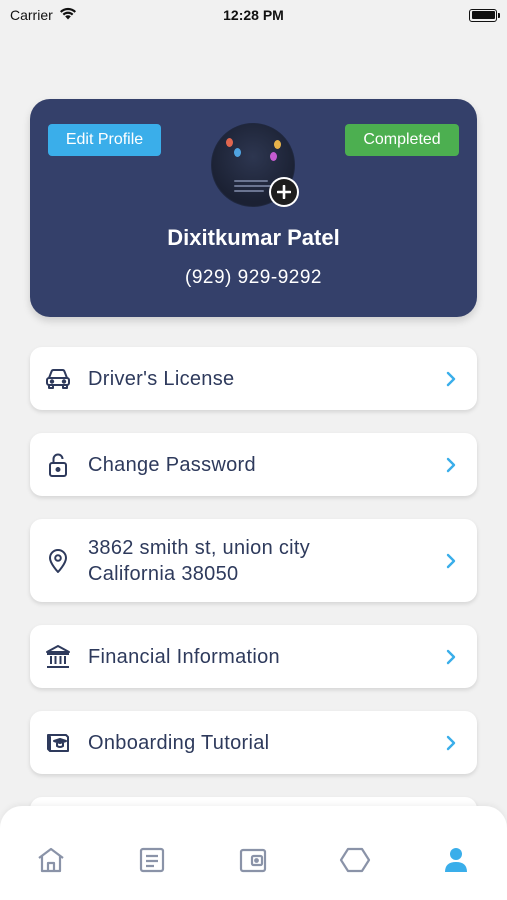 Image resolution: width=507 pixels, height=900 pixels. I want to click on menu-item-onboarding-tutorial: Onboarding Tutorial, so click(253, 742).